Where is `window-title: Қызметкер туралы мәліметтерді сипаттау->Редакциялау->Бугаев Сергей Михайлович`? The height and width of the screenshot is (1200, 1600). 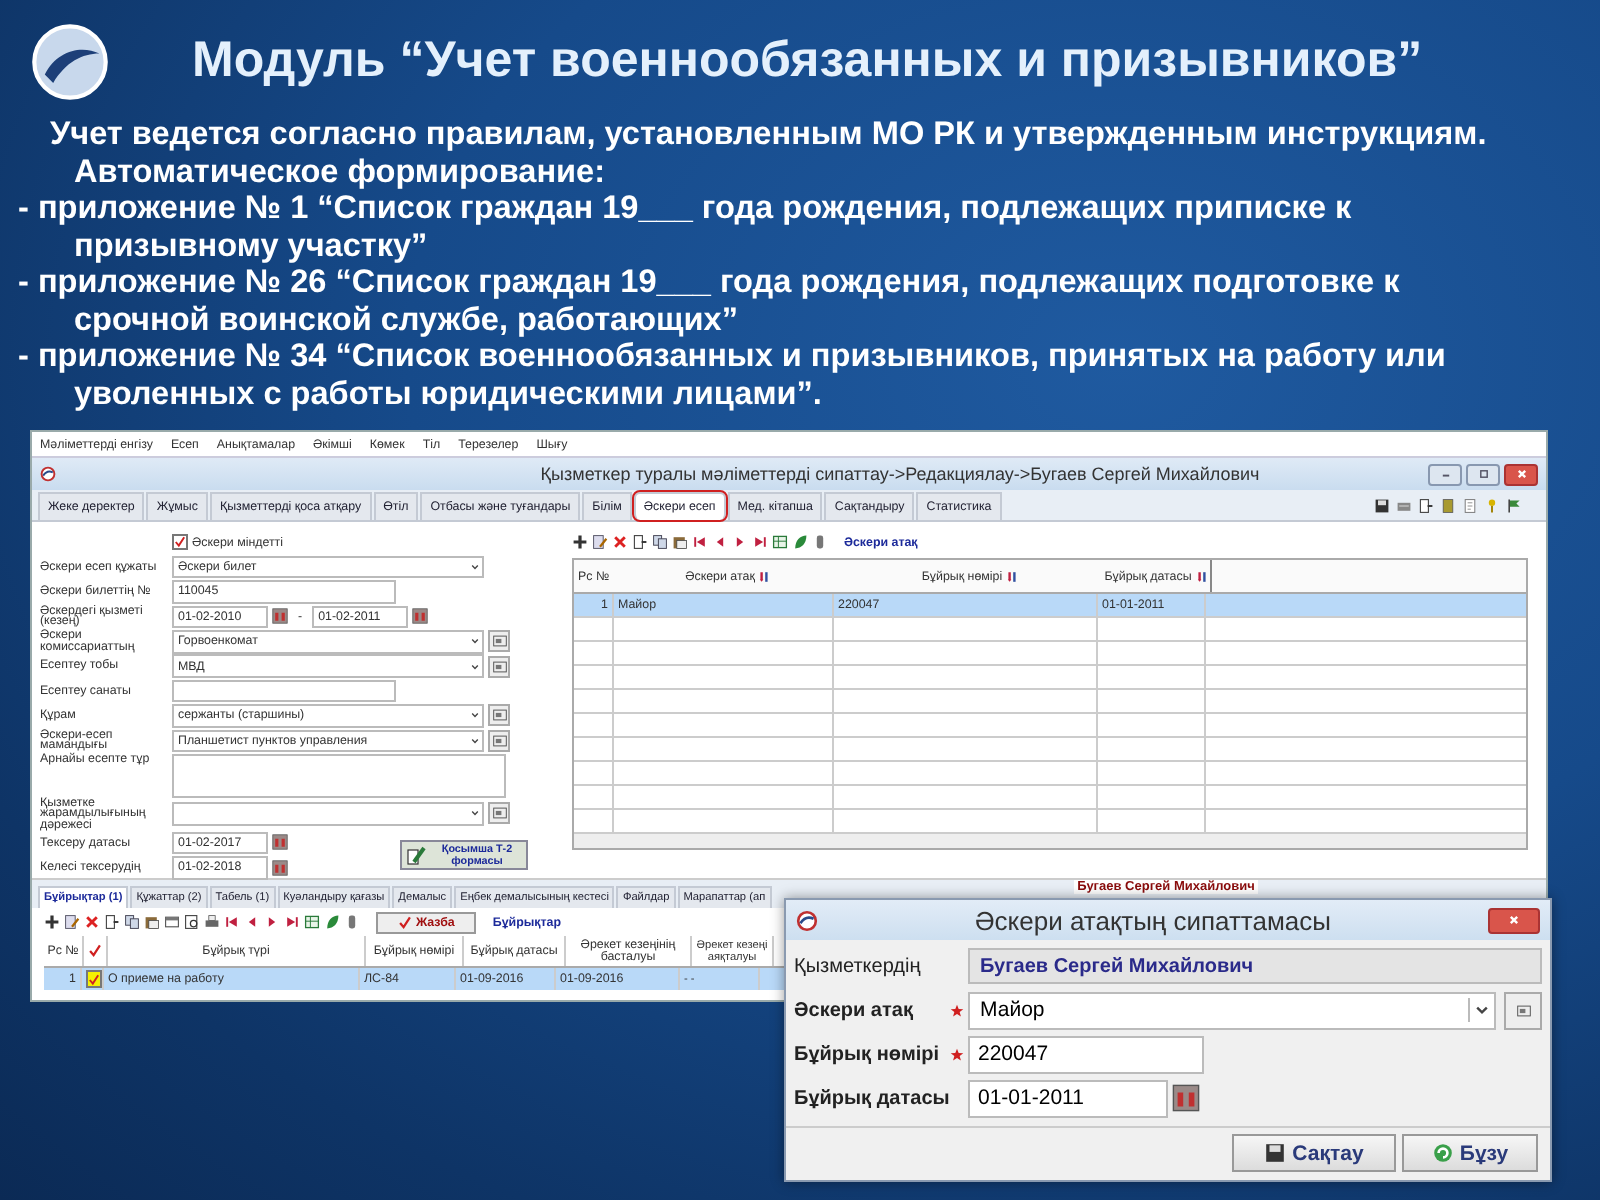 window-title: Қызметкер туралы мәліметтерді сипаттау->Редакциялау->Бугаев Сергей Михайлович is located at coordinates (900, 474).